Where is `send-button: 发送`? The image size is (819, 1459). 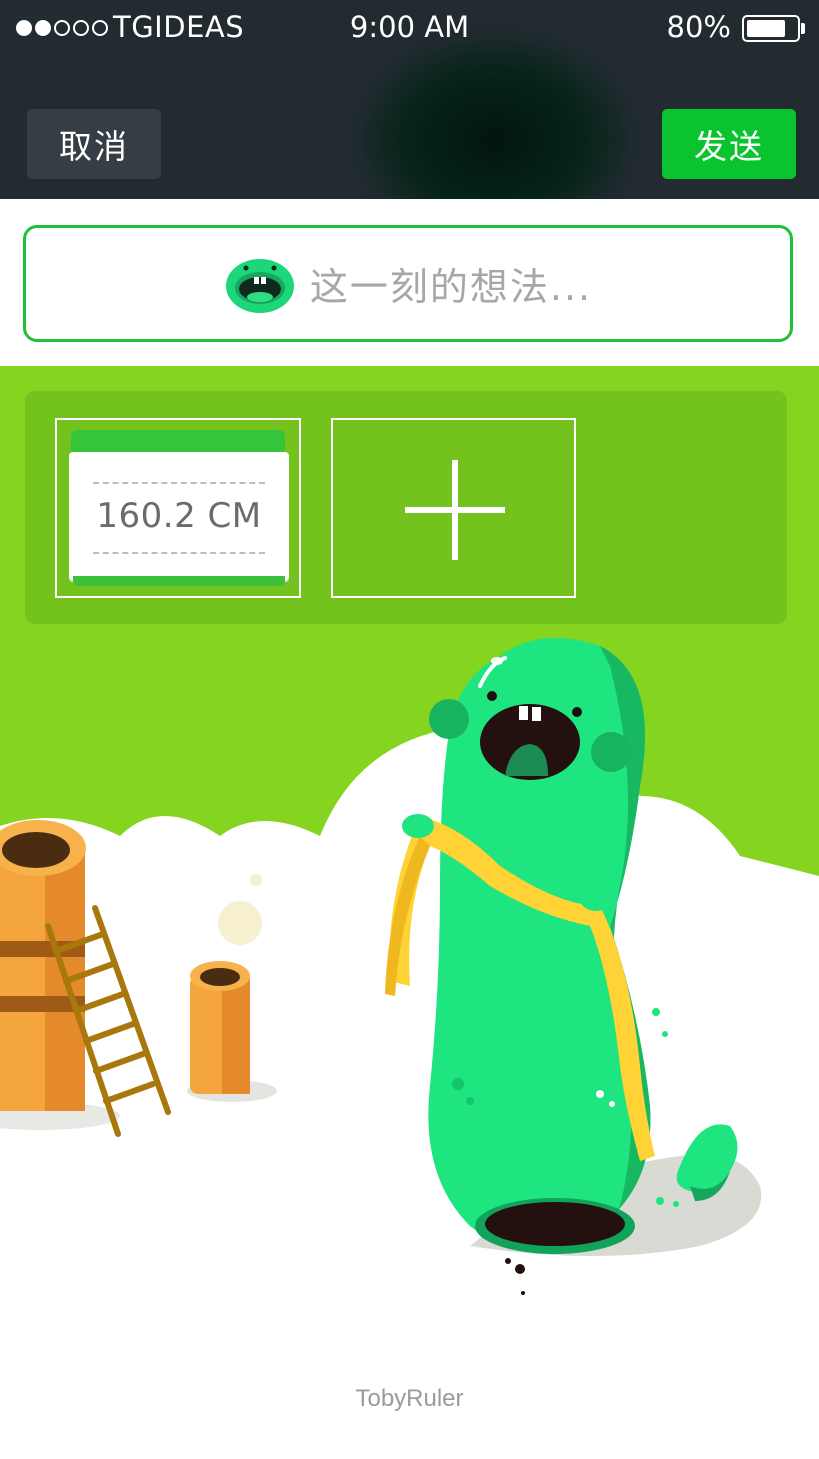
send-button: 发送 is located at coordinates (729, 144).